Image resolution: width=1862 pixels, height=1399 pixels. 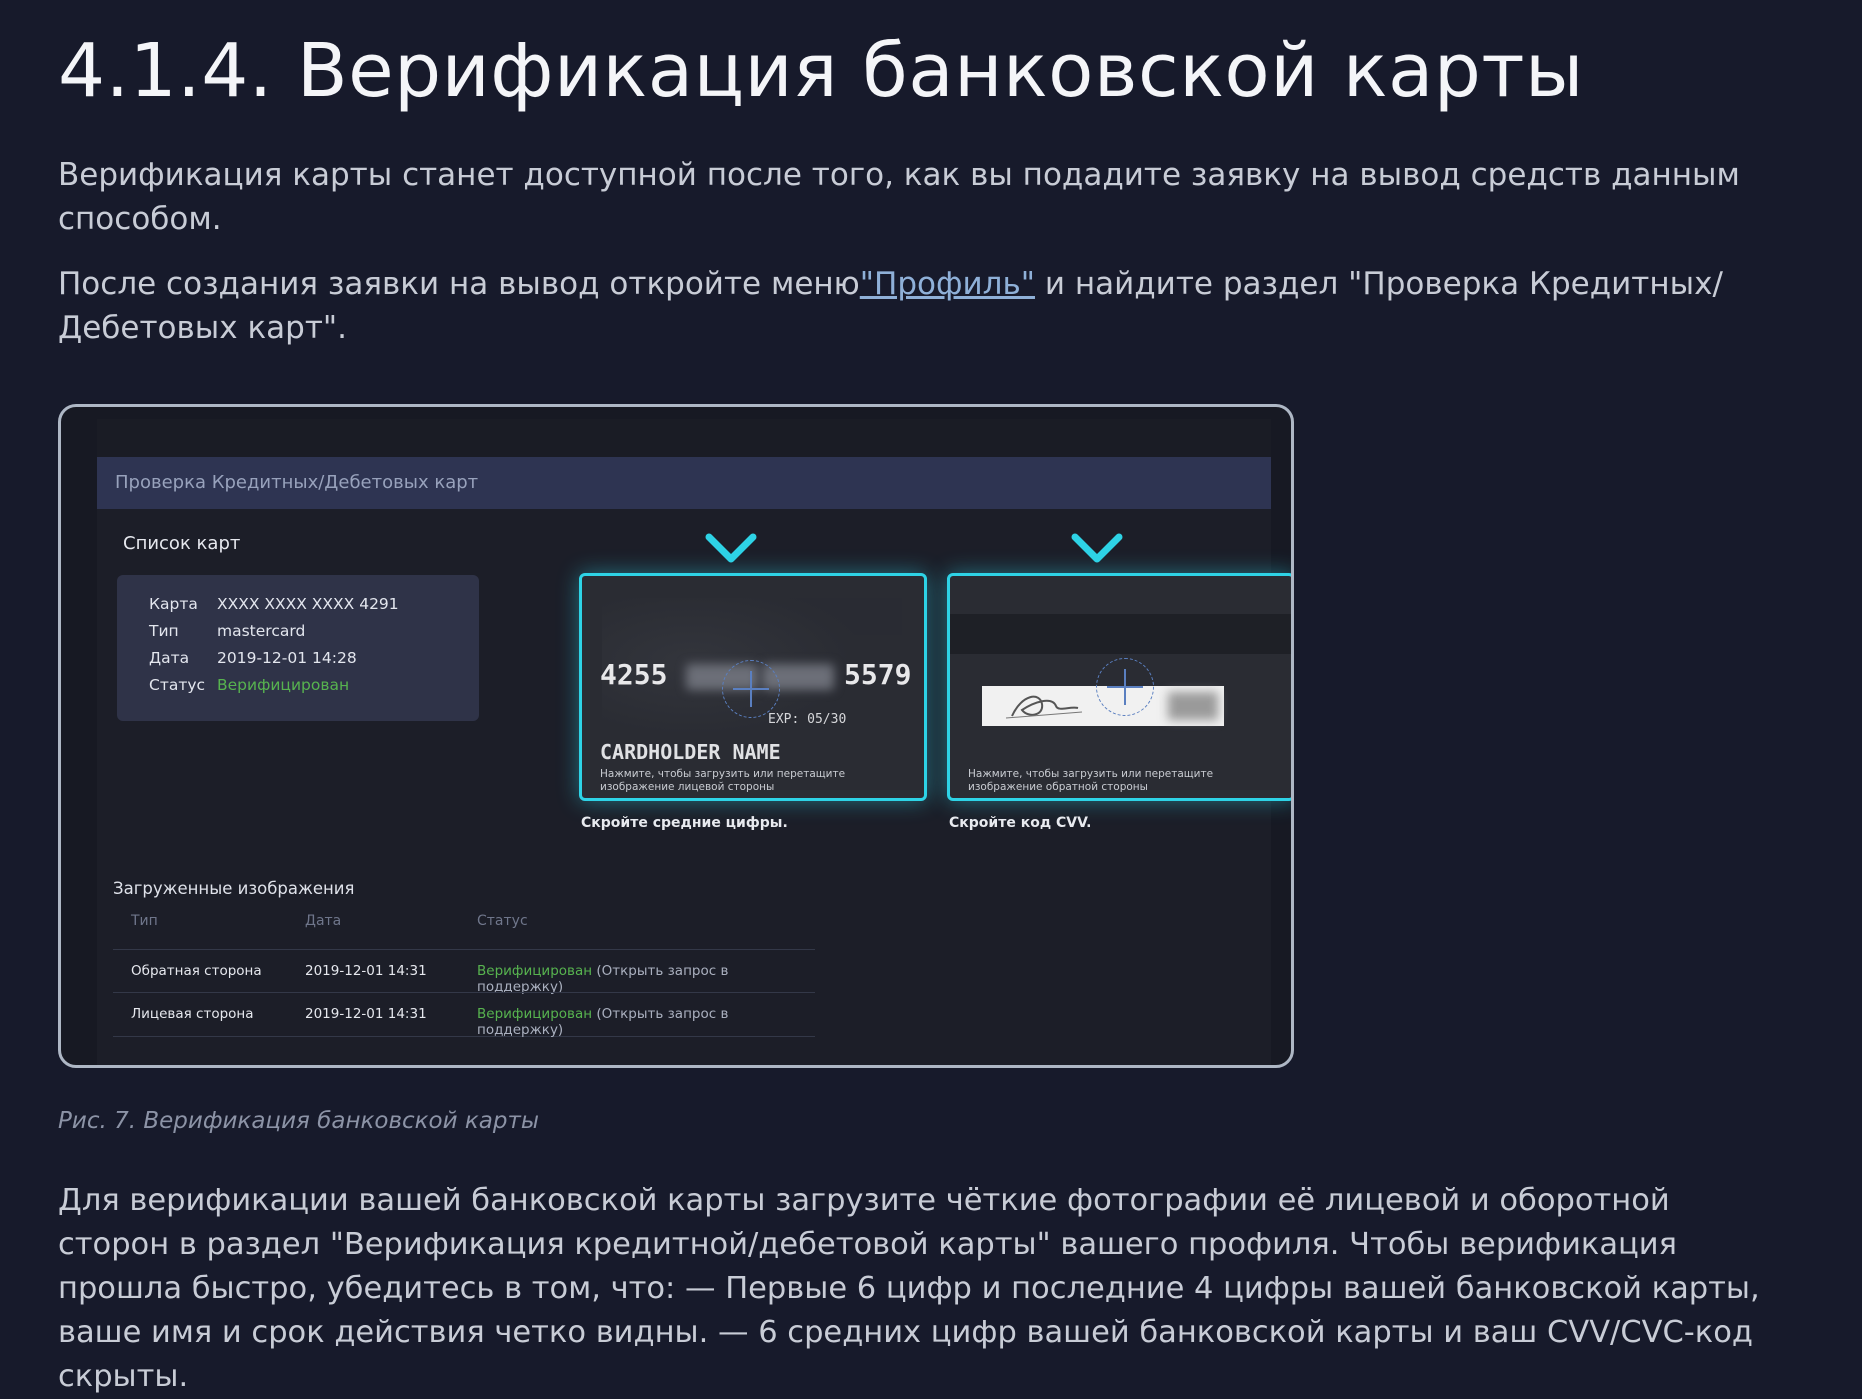 What do you see at coordinates (261, 631) in the screenshot?
I see `card-type: mastercard` at bounding box center [261, 631].